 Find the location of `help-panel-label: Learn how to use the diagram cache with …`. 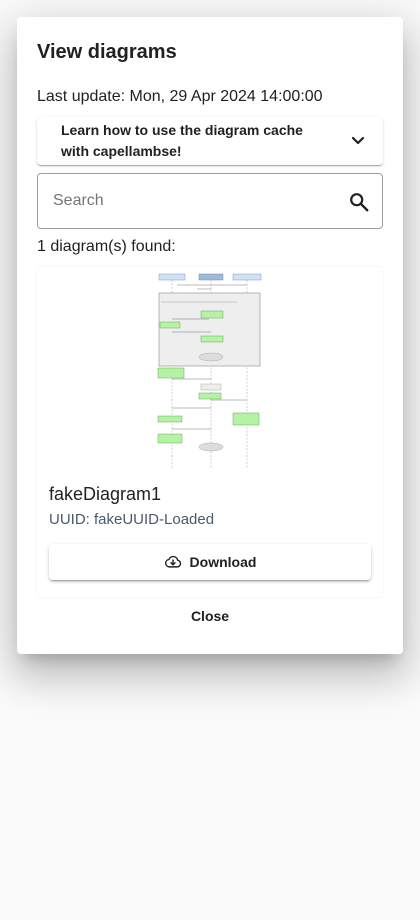

help-panel-label: Learn how to use the diagram cache with … is located at coordinates (182, 140).